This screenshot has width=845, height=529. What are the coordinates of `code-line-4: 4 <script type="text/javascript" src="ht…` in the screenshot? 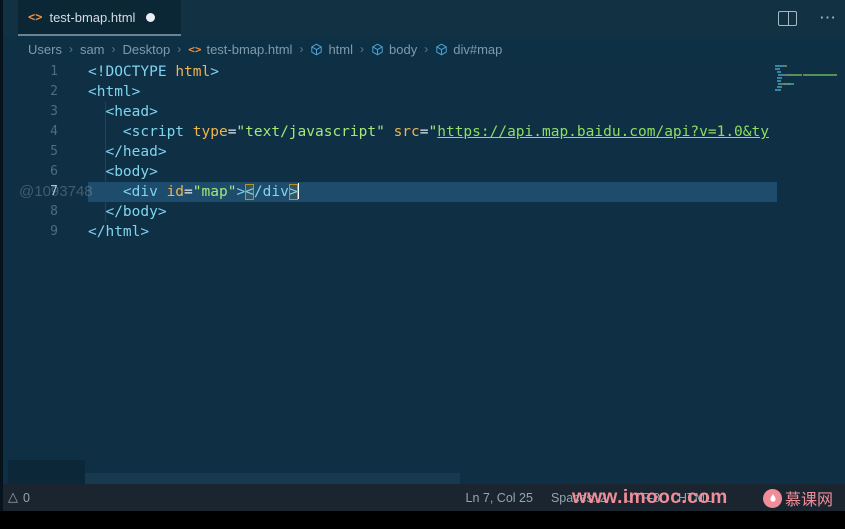 It's located at (388, 132).